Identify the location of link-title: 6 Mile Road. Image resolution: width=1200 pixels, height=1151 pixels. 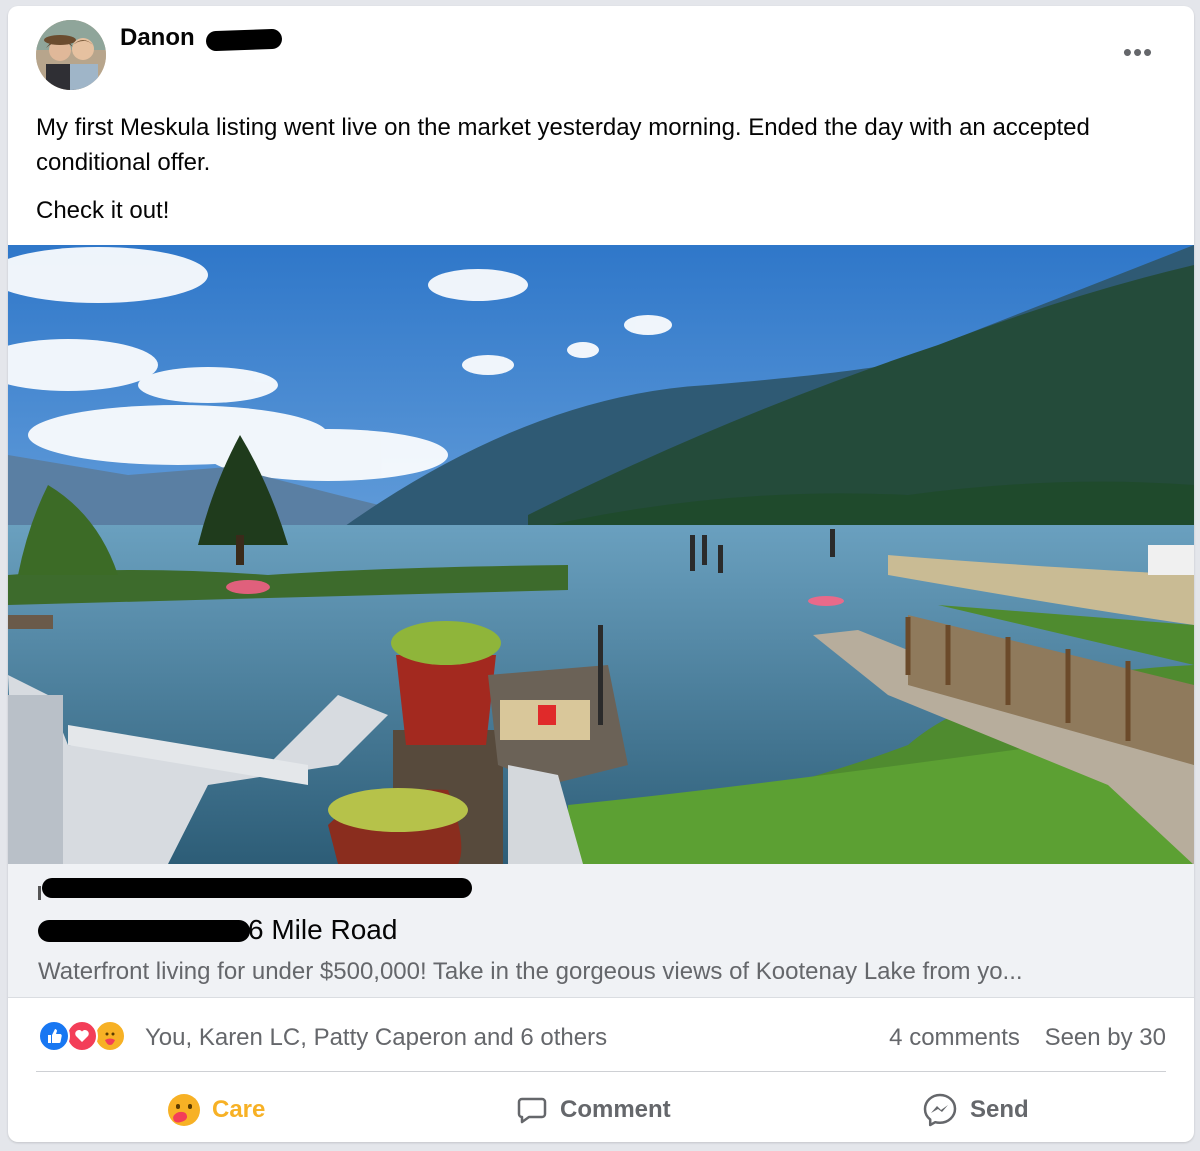
(322, 930).